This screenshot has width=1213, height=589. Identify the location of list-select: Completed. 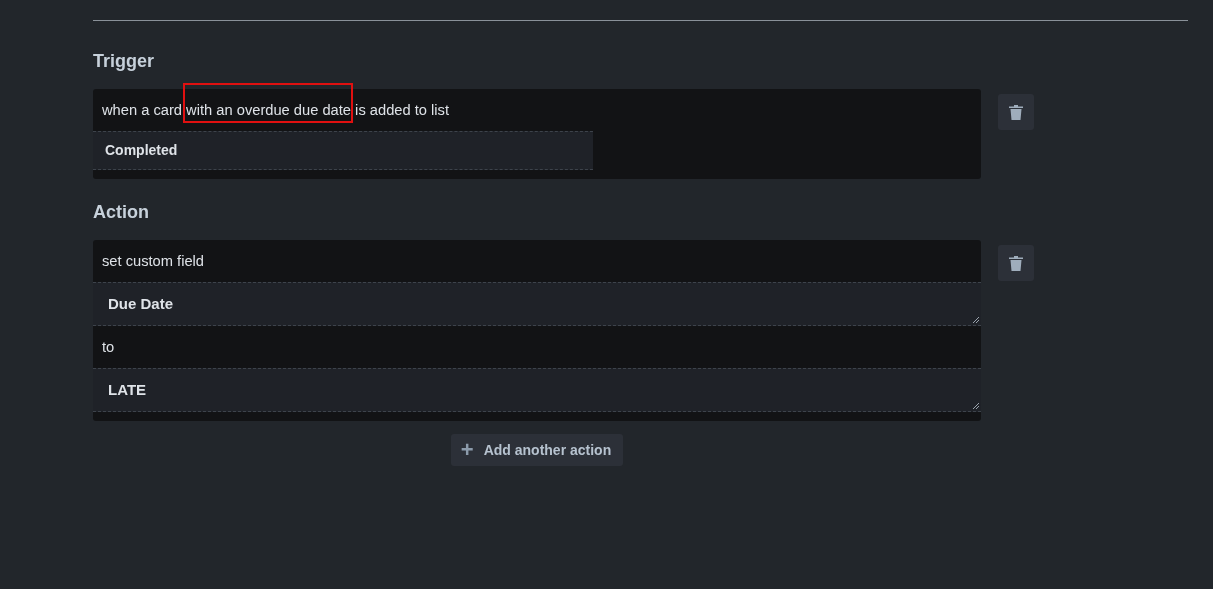
(343, 150).